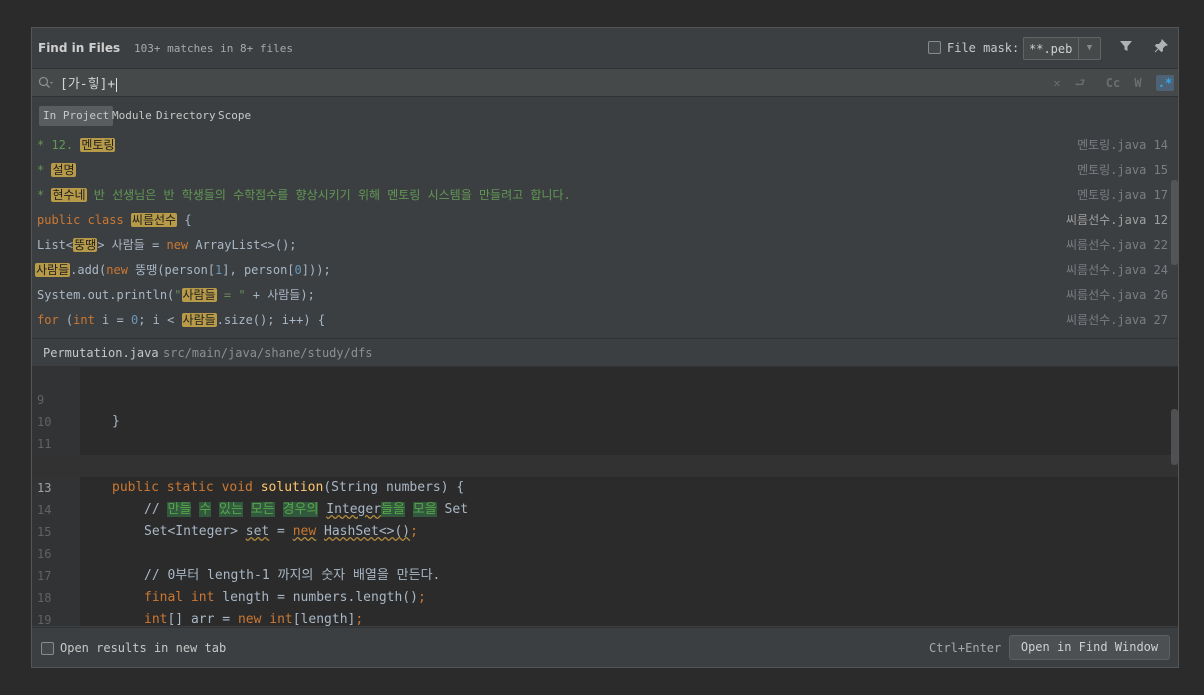 The width and height of the screenshot is (1204, 695). What do you see at coordinates (1174, 222) in the screenshot?
I see `results-scrollbar` at bounding box center [1174, 222].